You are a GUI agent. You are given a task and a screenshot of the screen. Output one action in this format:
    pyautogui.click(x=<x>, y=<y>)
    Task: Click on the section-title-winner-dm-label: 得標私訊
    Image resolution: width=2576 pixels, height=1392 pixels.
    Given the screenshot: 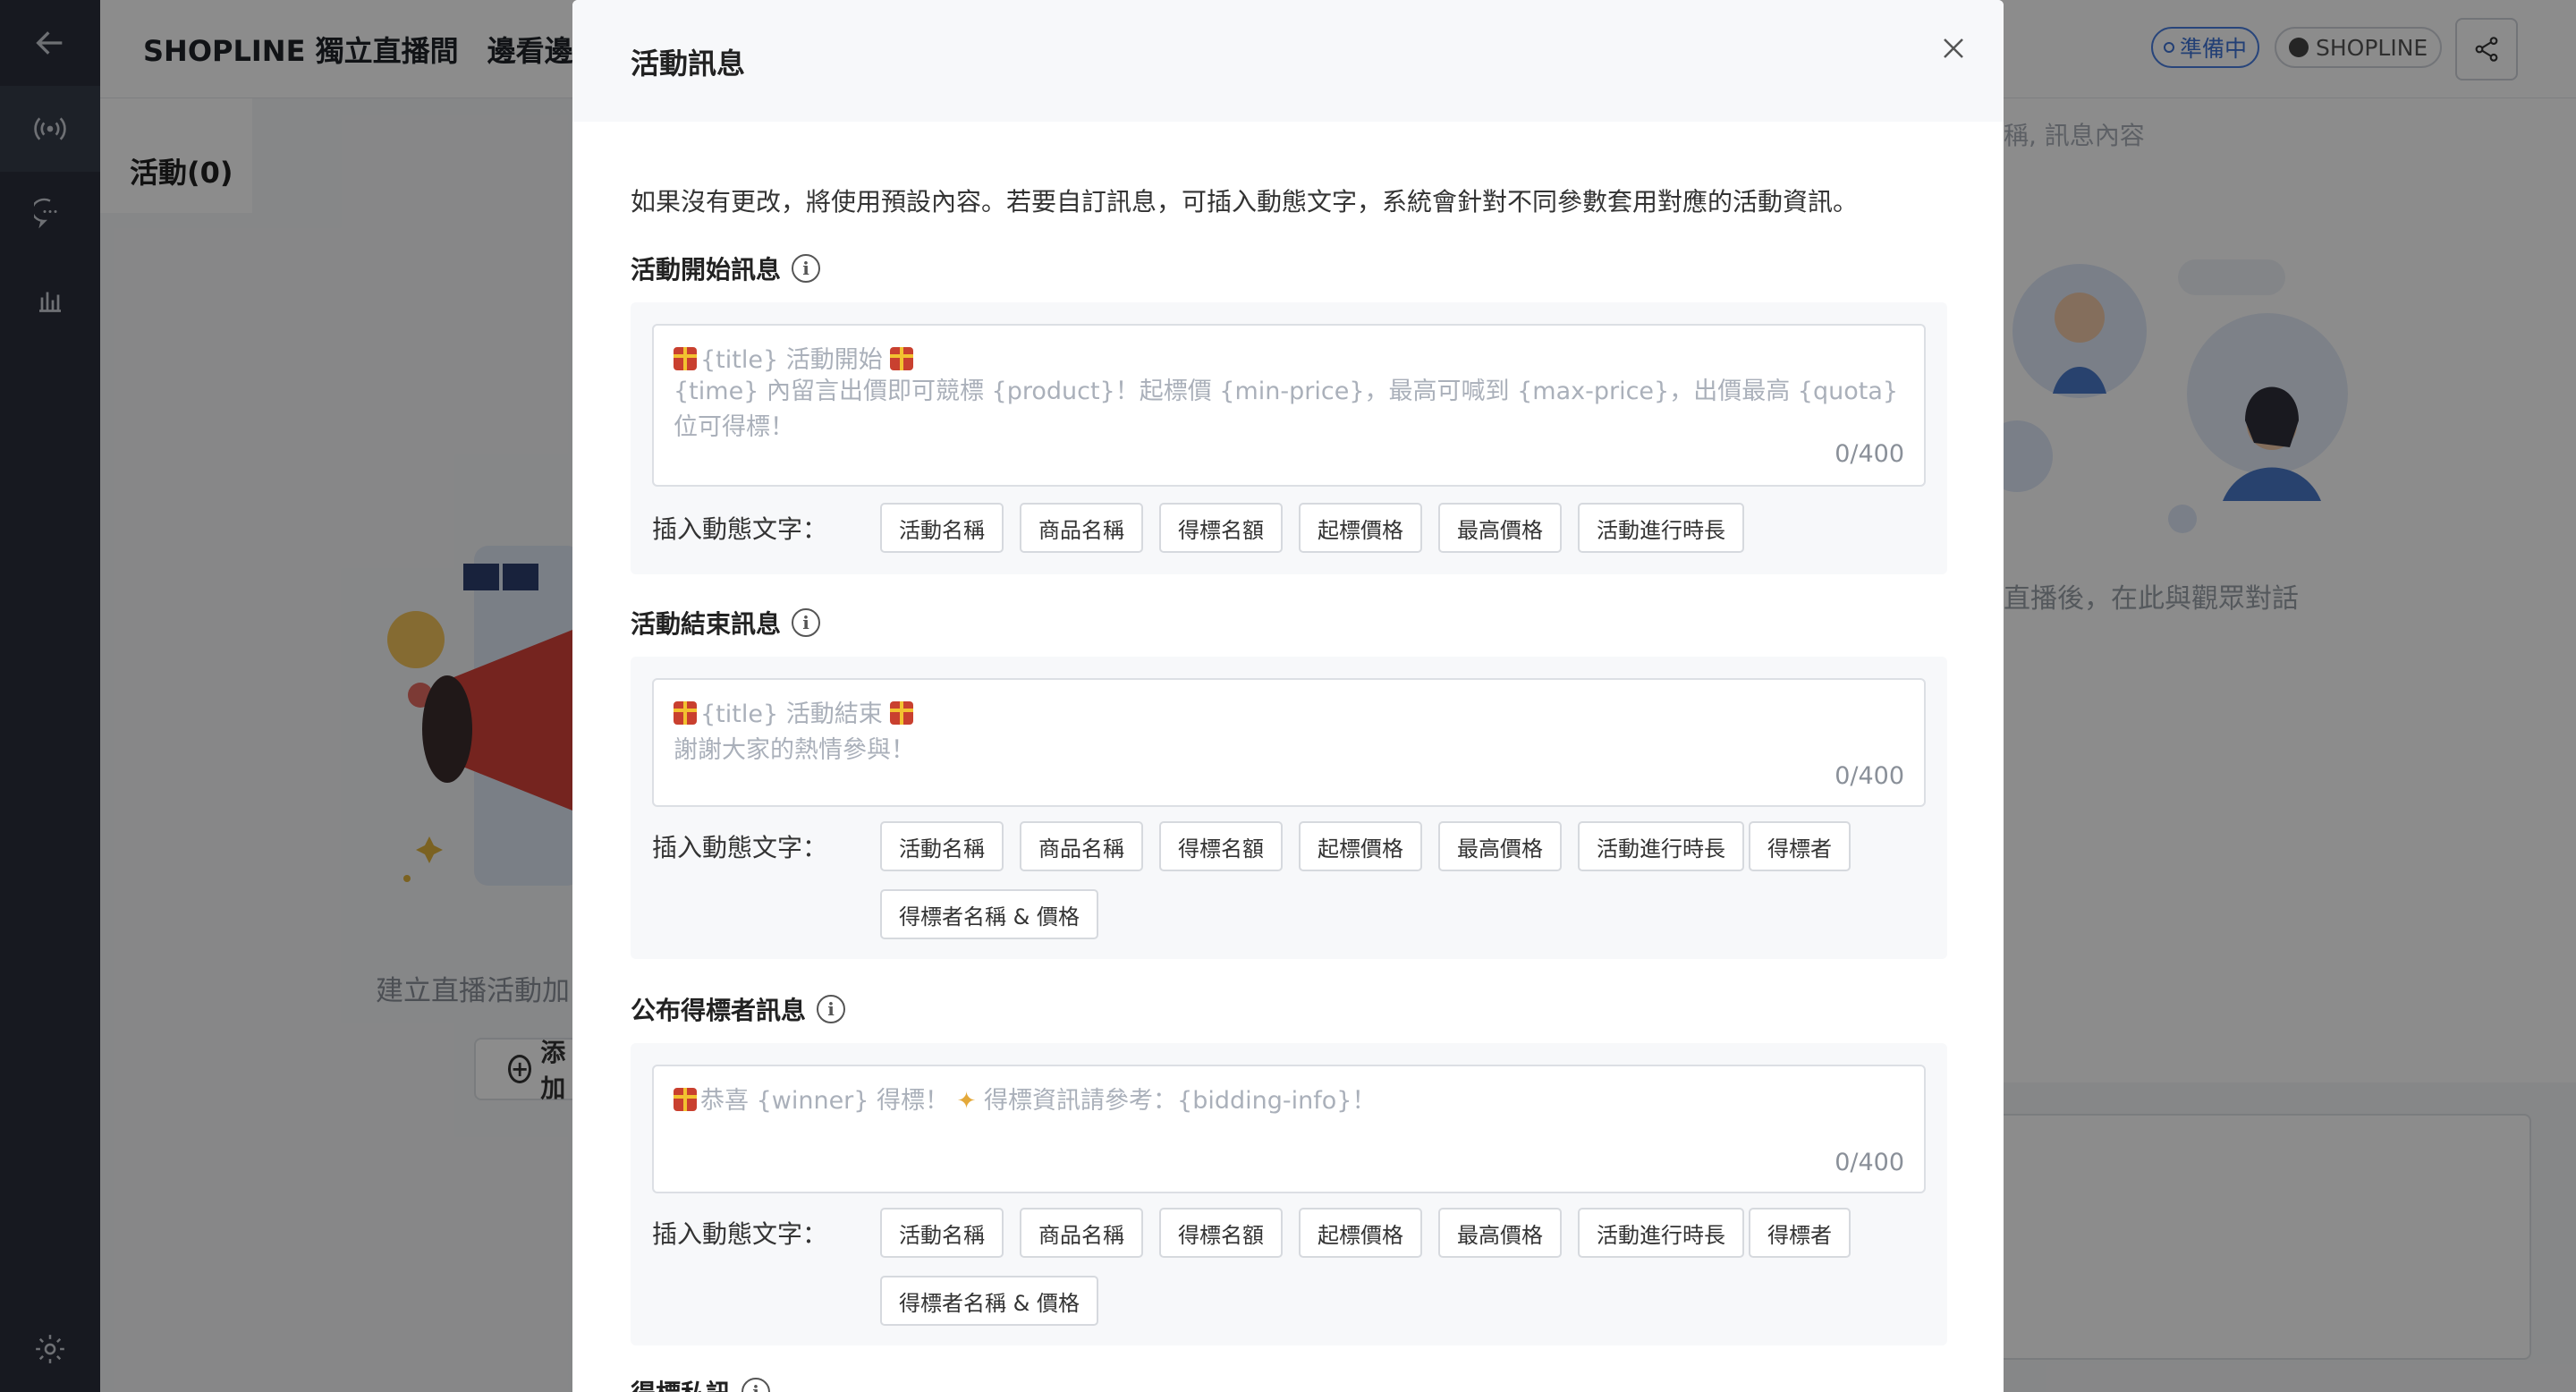 What is the action you would take?
    pyautogui.click(x=681, y=1383)
    